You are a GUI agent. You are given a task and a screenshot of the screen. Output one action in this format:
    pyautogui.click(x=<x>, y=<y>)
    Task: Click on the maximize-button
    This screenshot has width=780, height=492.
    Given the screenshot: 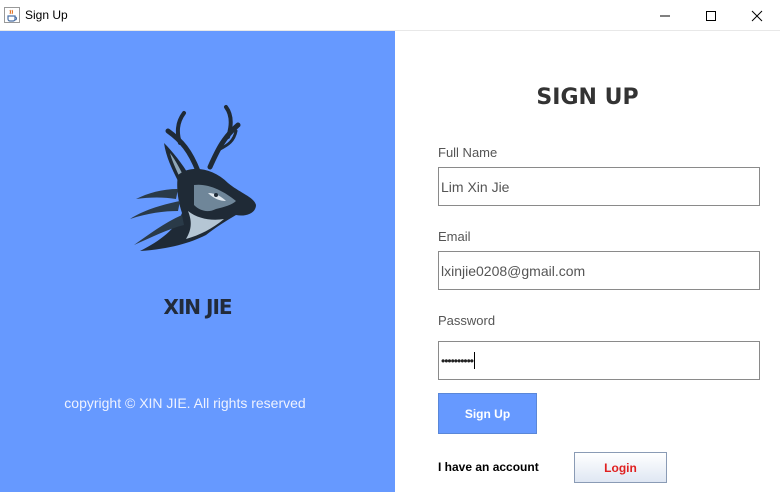 What is the action you would take?
    pyautogui.click(x=711, y=15)
    